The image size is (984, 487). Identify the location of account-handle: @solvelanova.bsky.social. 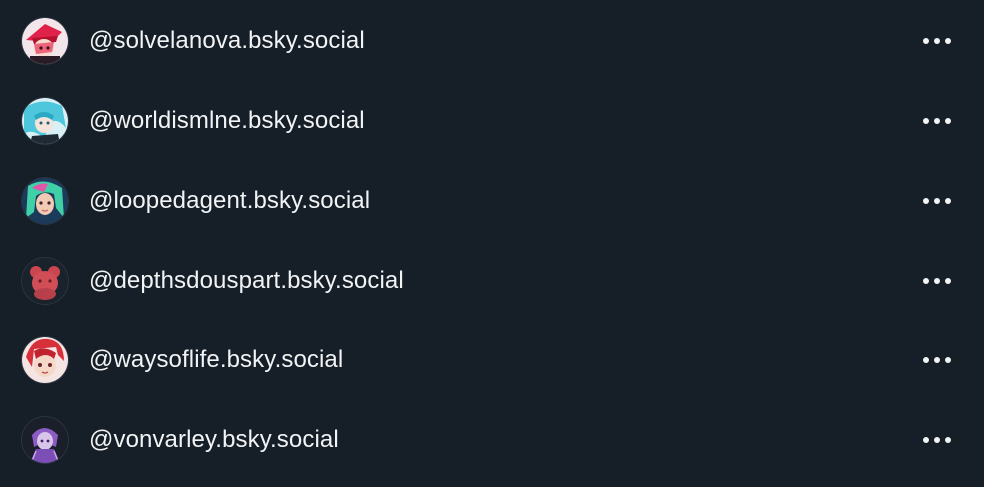
(227, 41).